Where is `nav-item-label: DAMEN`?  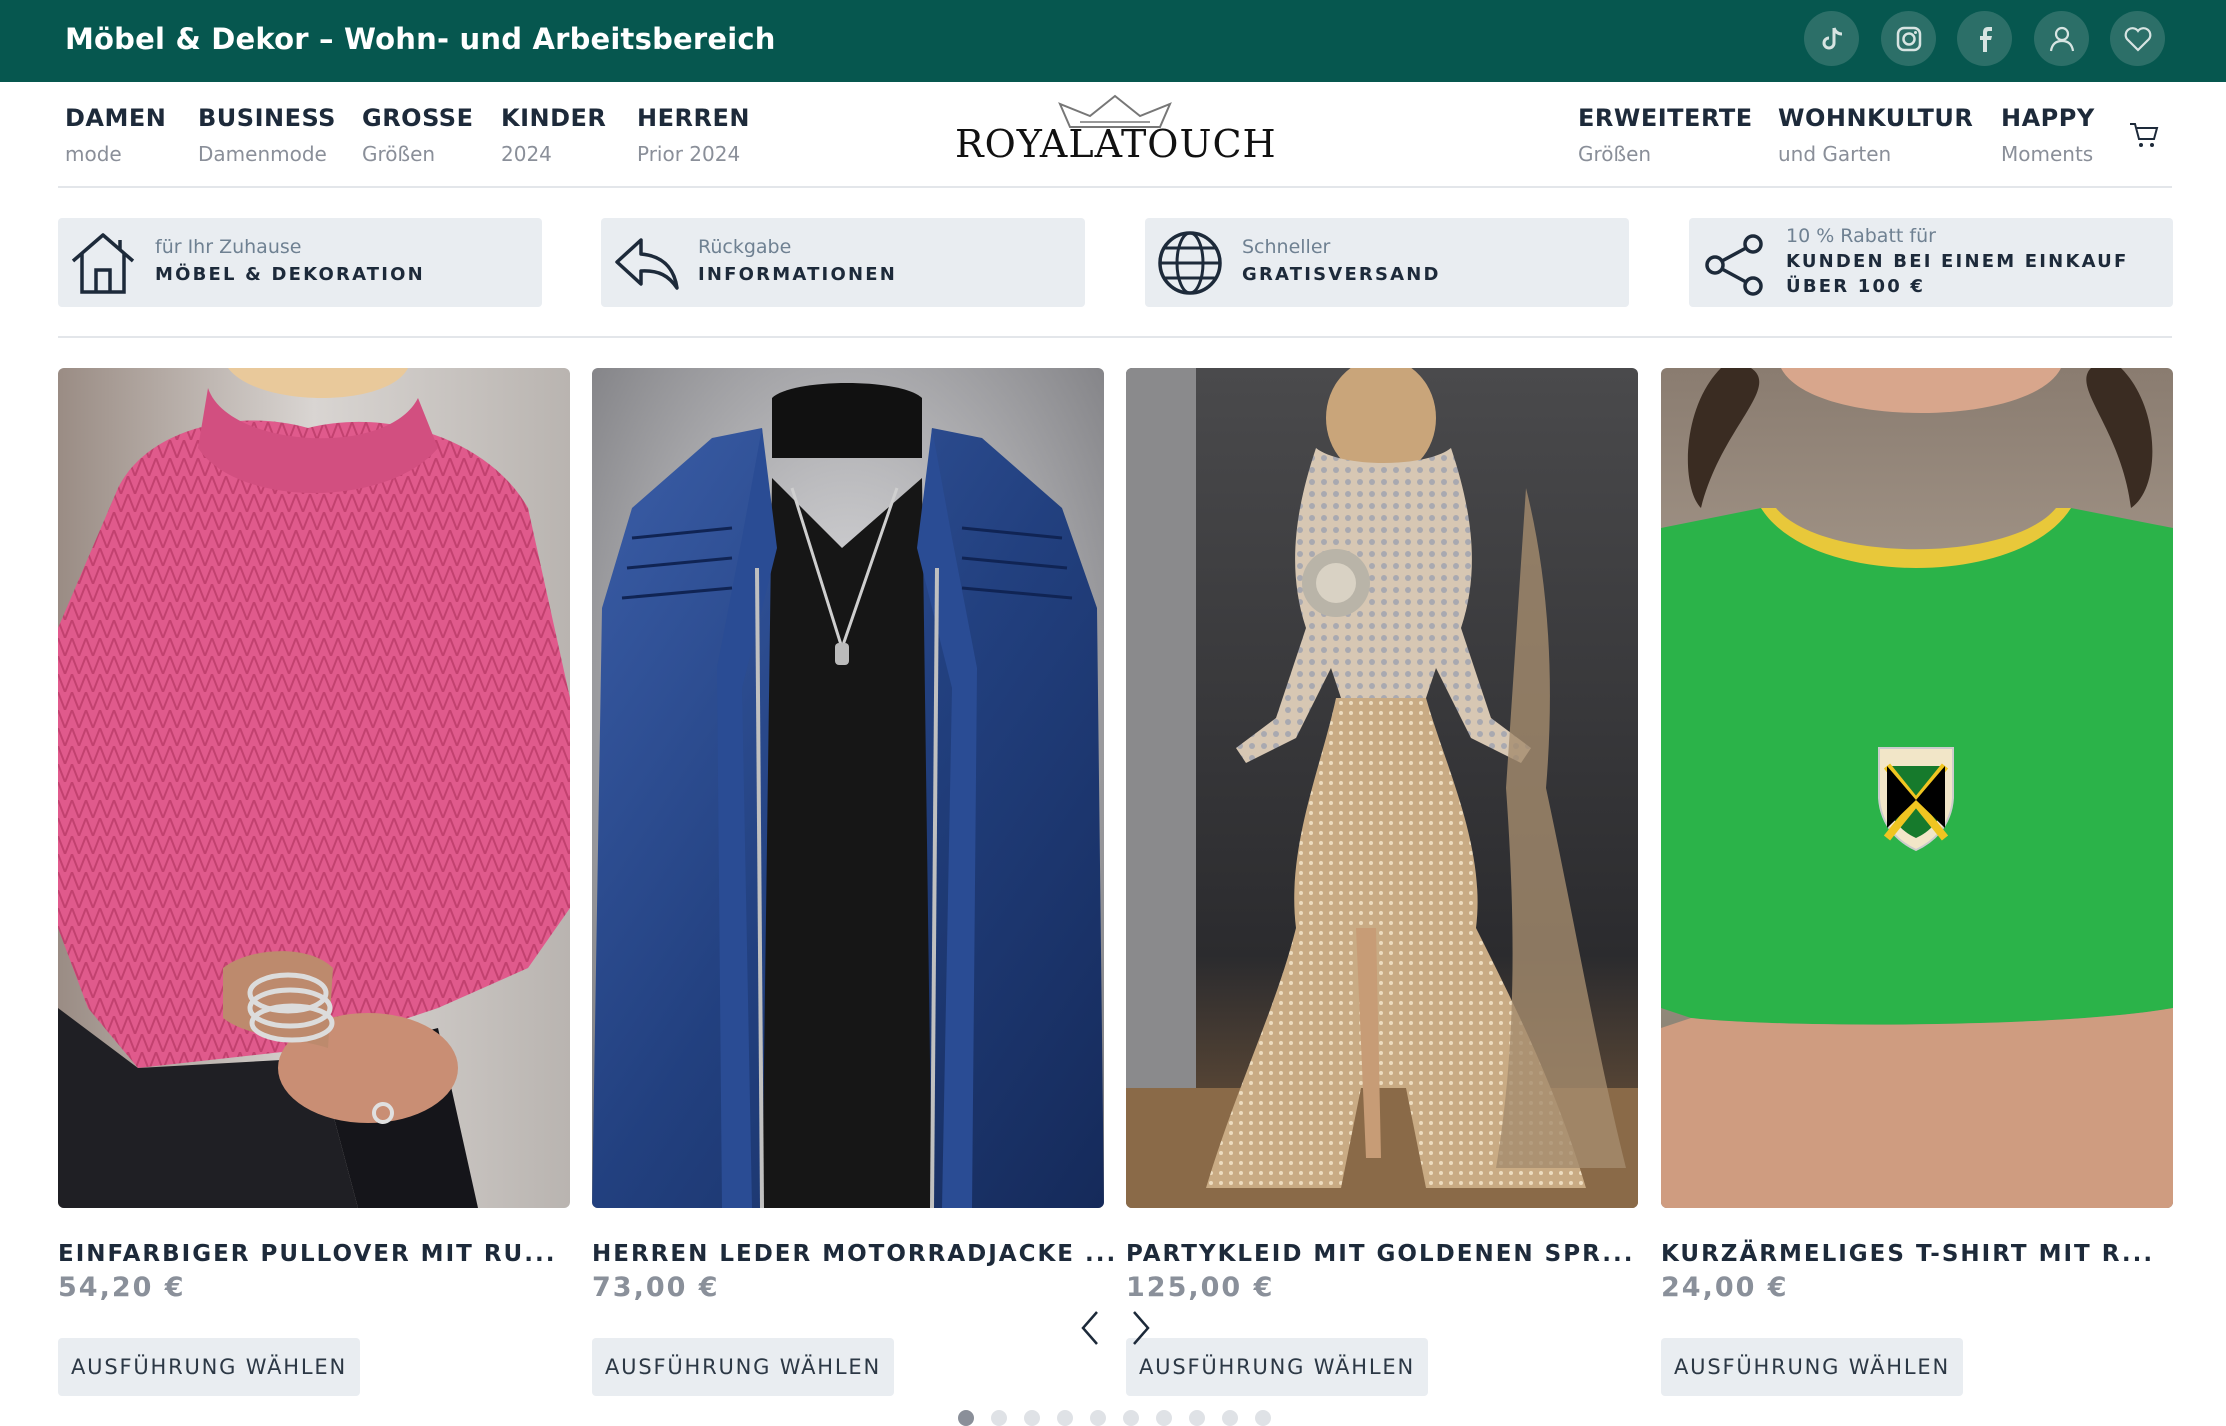 nav-item-label: DAMEN is located at coordinates (116, 118).